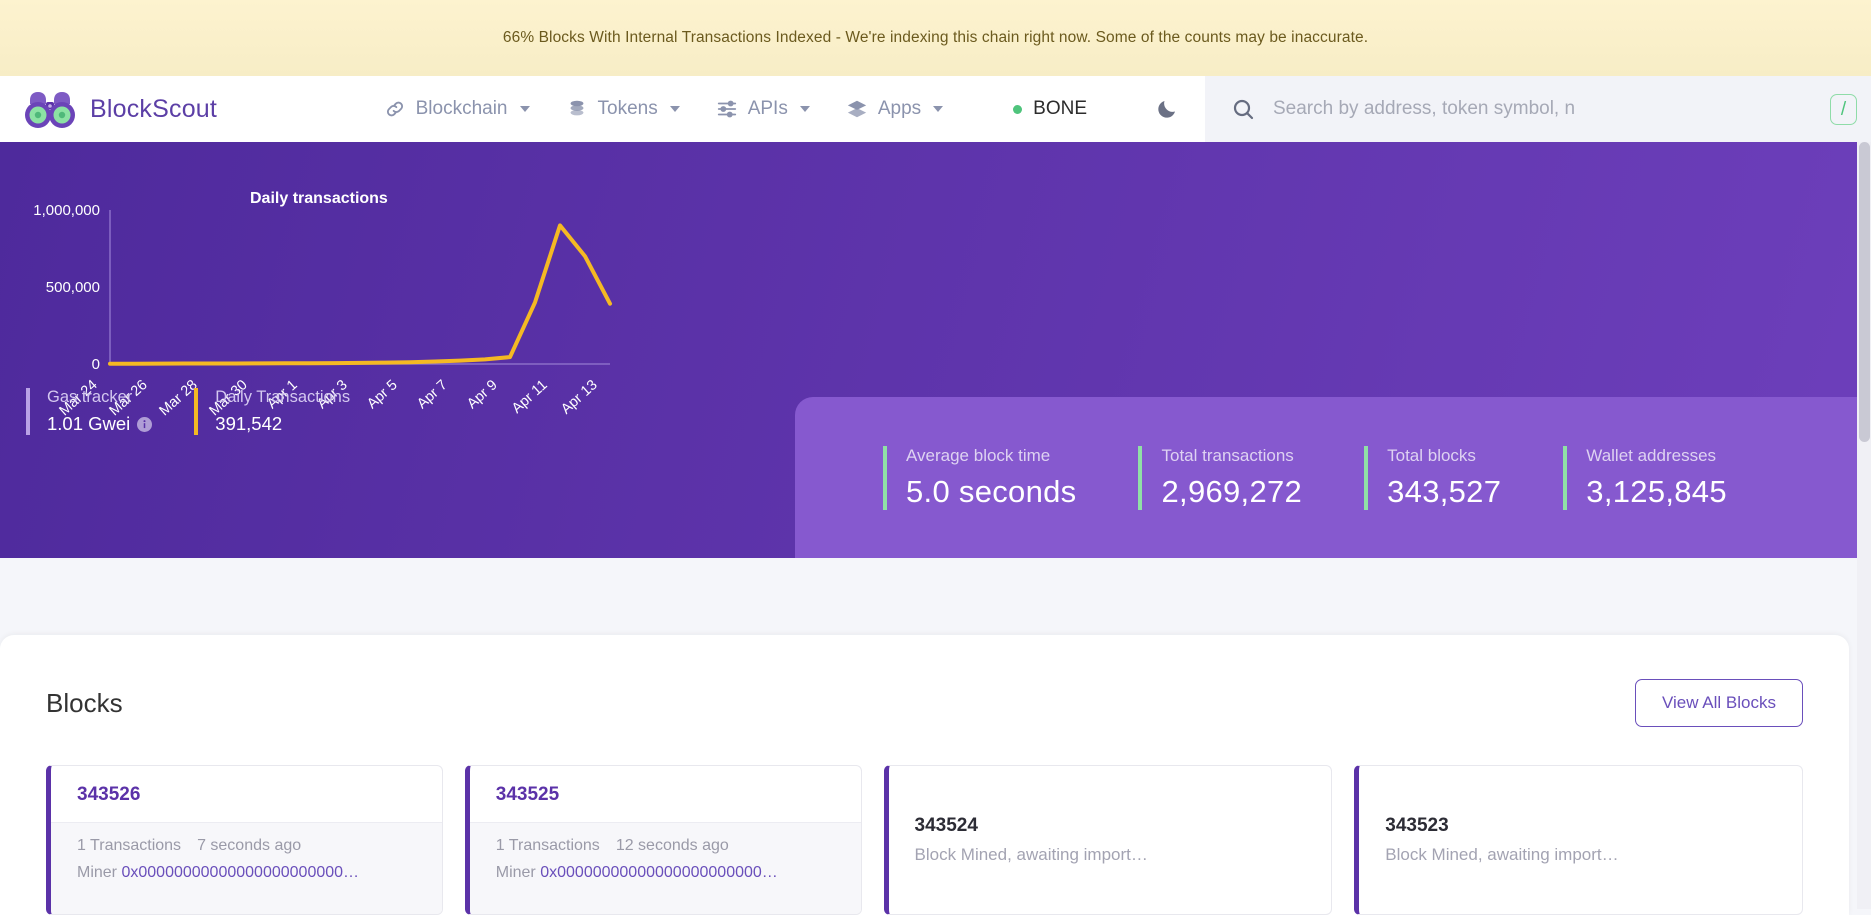  Describe the element at coordinates (1864, 292) in the screenshot. I see `scrollbar-thumb` at that location.